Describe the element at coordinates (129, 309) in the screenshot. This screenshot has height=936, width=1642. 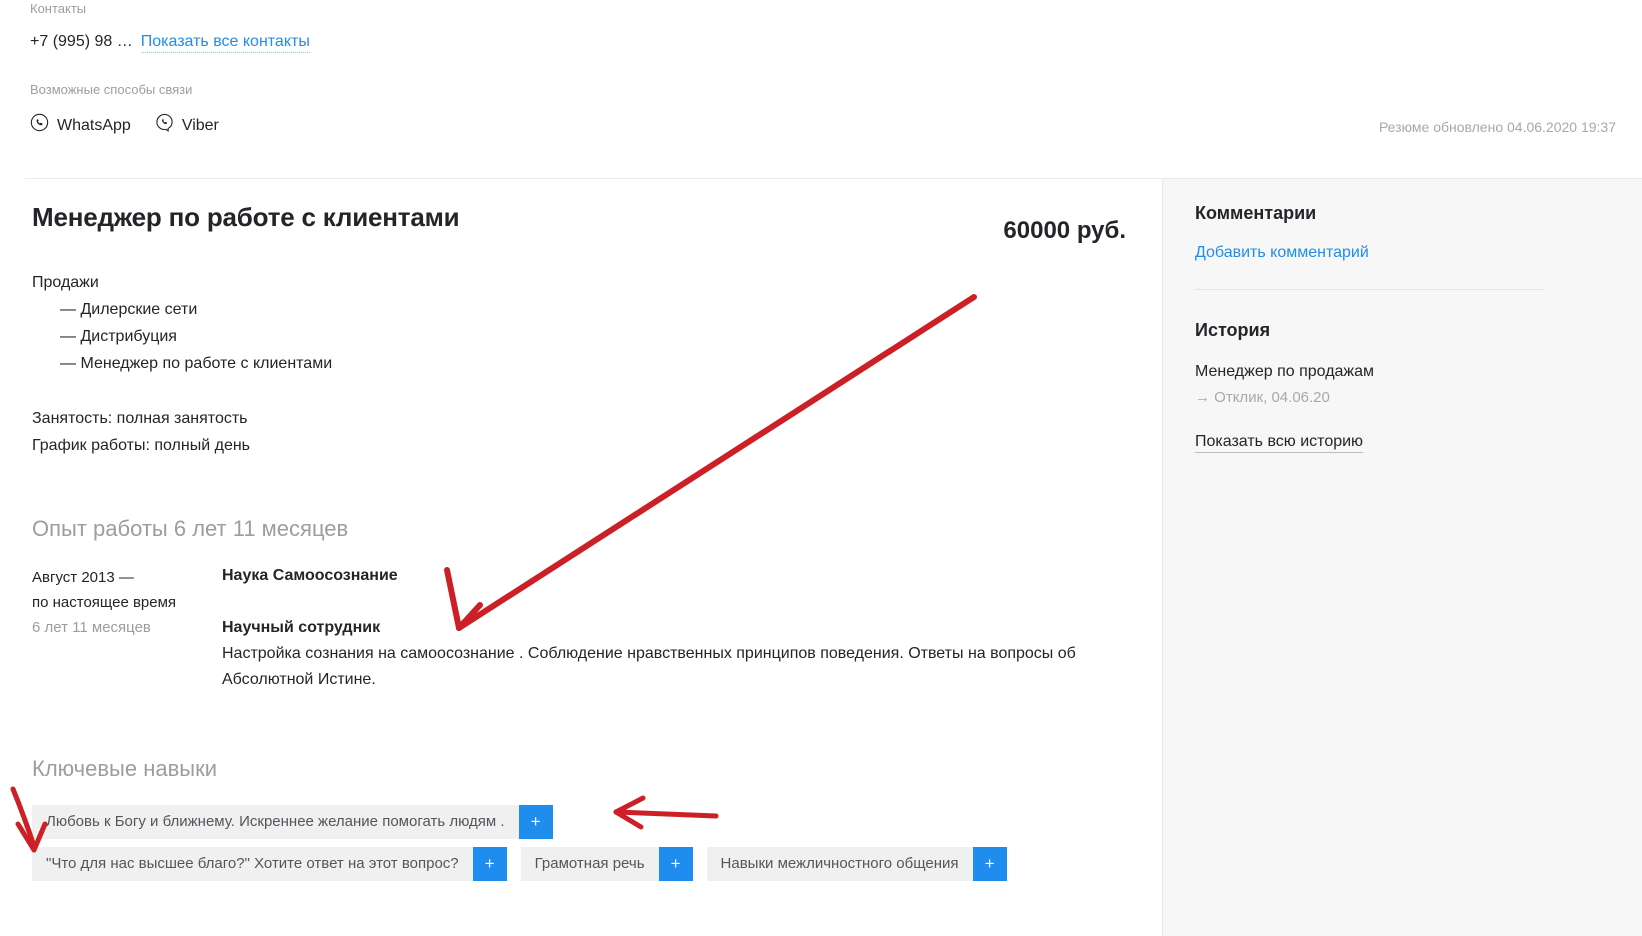
I see `description-bullet: — Дилерские сети` at that location.